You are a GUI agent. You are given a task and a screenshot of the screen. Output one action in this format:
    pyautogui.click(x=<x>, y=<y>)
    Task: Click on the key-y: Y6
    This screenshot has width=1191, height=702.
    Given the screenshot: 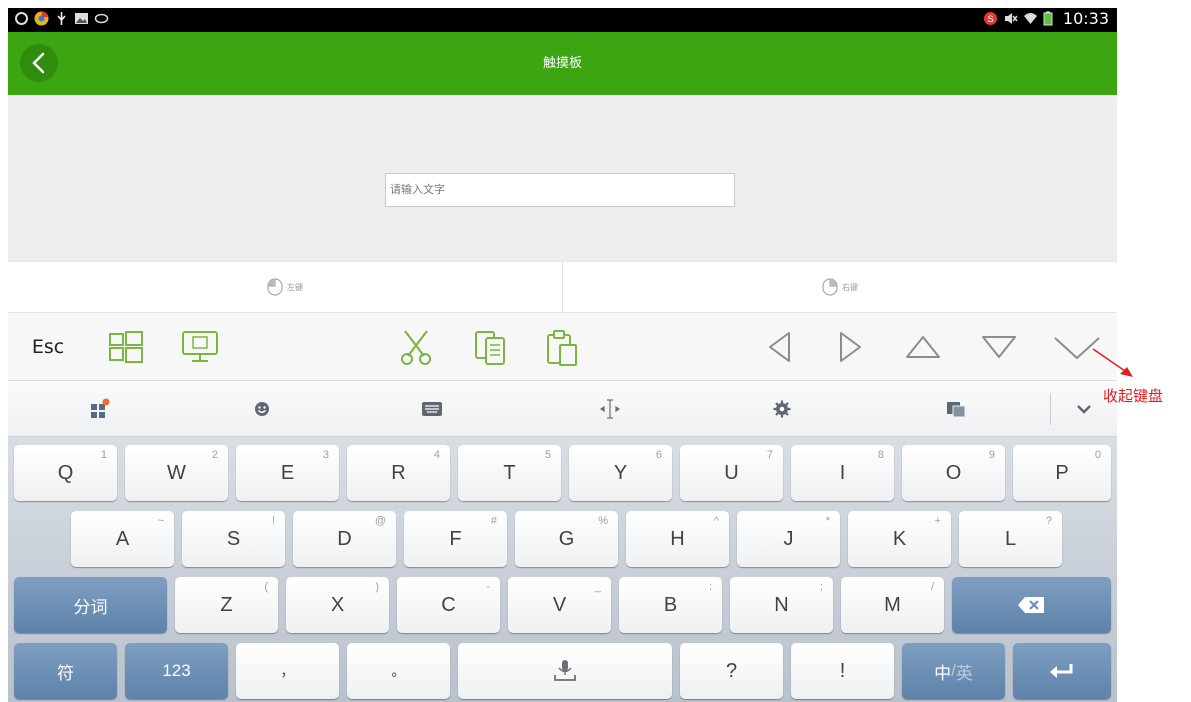 What is the action you would take?
    pyautogui.click(x=620, y=473)
    